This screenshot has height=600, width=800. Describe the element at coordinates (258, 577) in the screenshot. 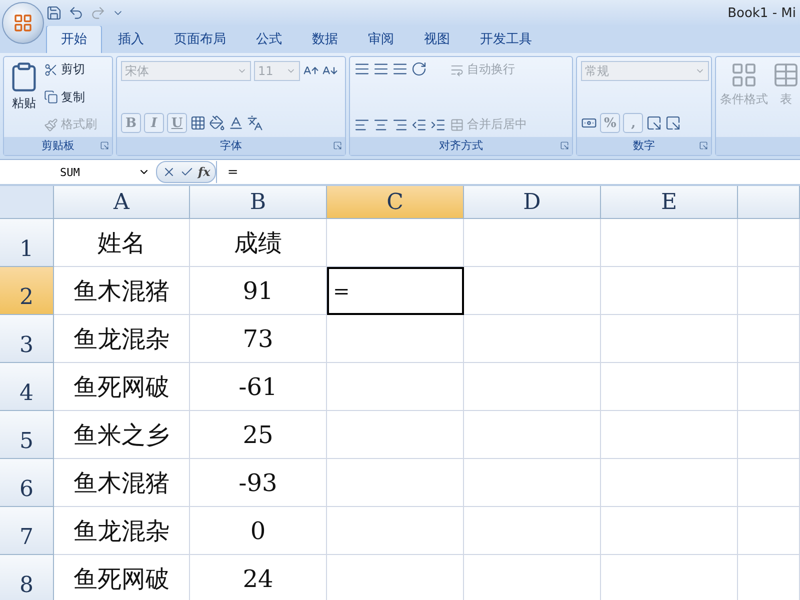

I see `table-cell: 24` at that location.